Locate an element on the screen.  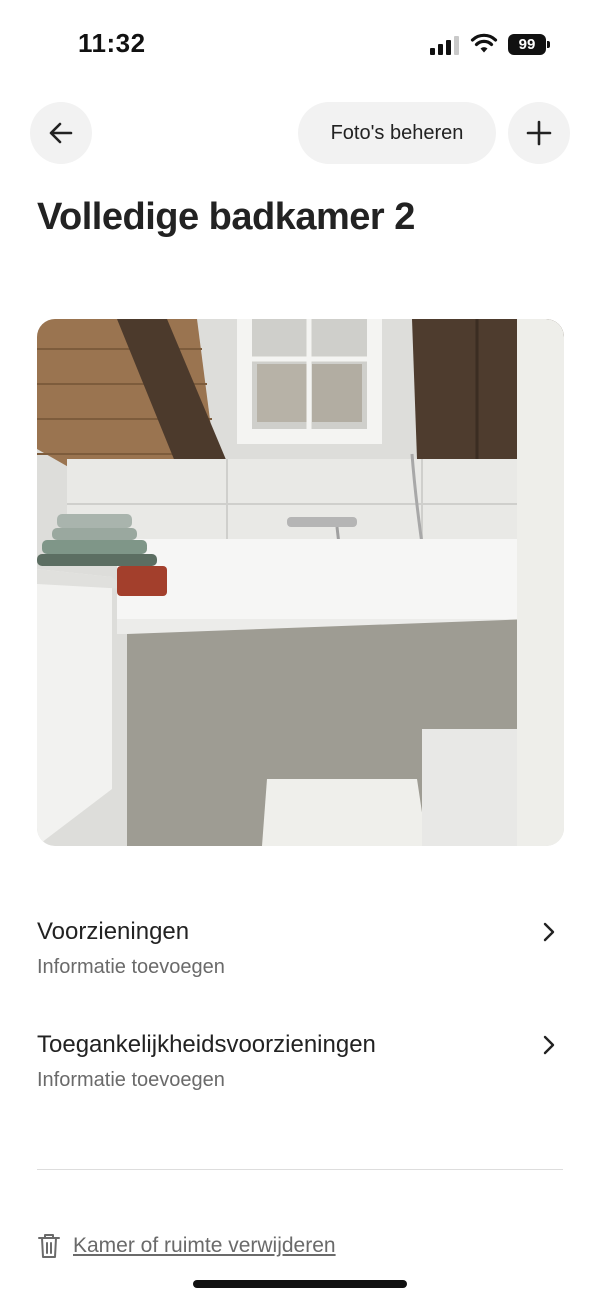
plus-icon is located at coordinates (539, 133).